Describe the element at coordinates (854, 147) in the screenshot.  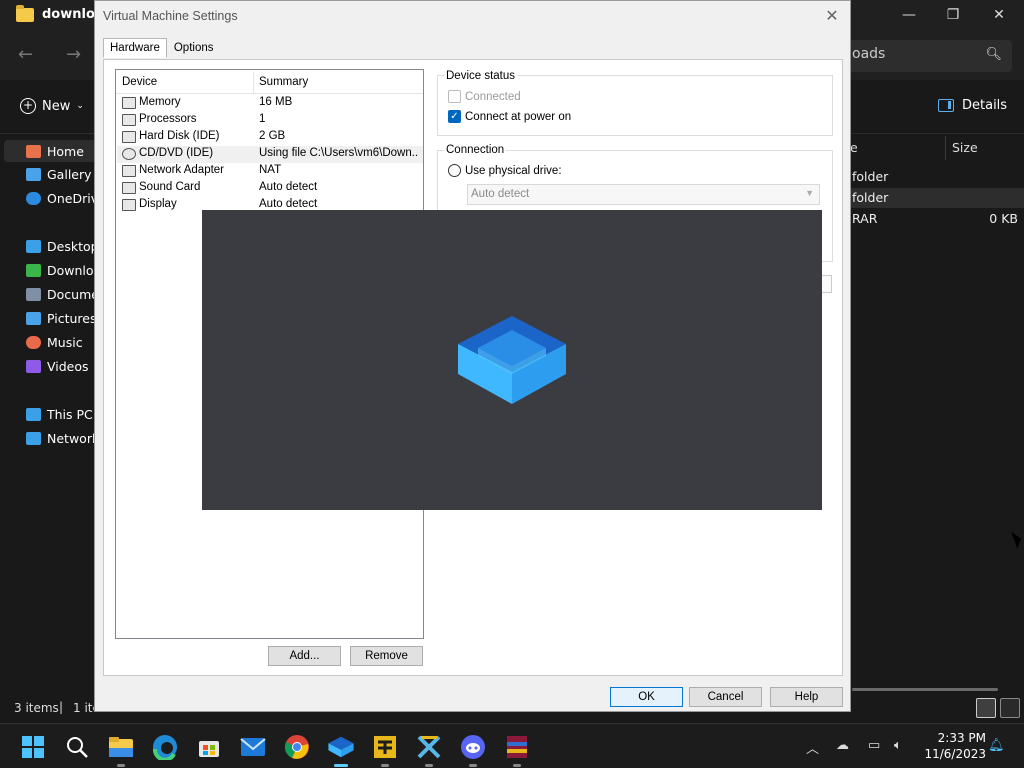
I see `column-header-name: e` at that location.